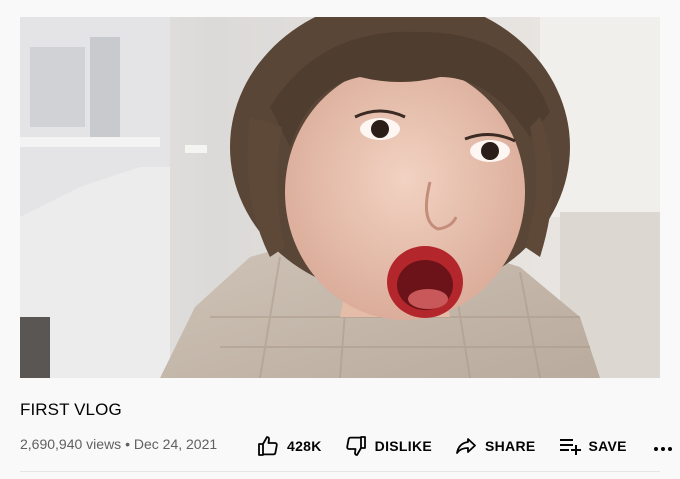  I want to click on video-meta: 2,690,940 views • Dec 24, 2021, so click(118, 444).